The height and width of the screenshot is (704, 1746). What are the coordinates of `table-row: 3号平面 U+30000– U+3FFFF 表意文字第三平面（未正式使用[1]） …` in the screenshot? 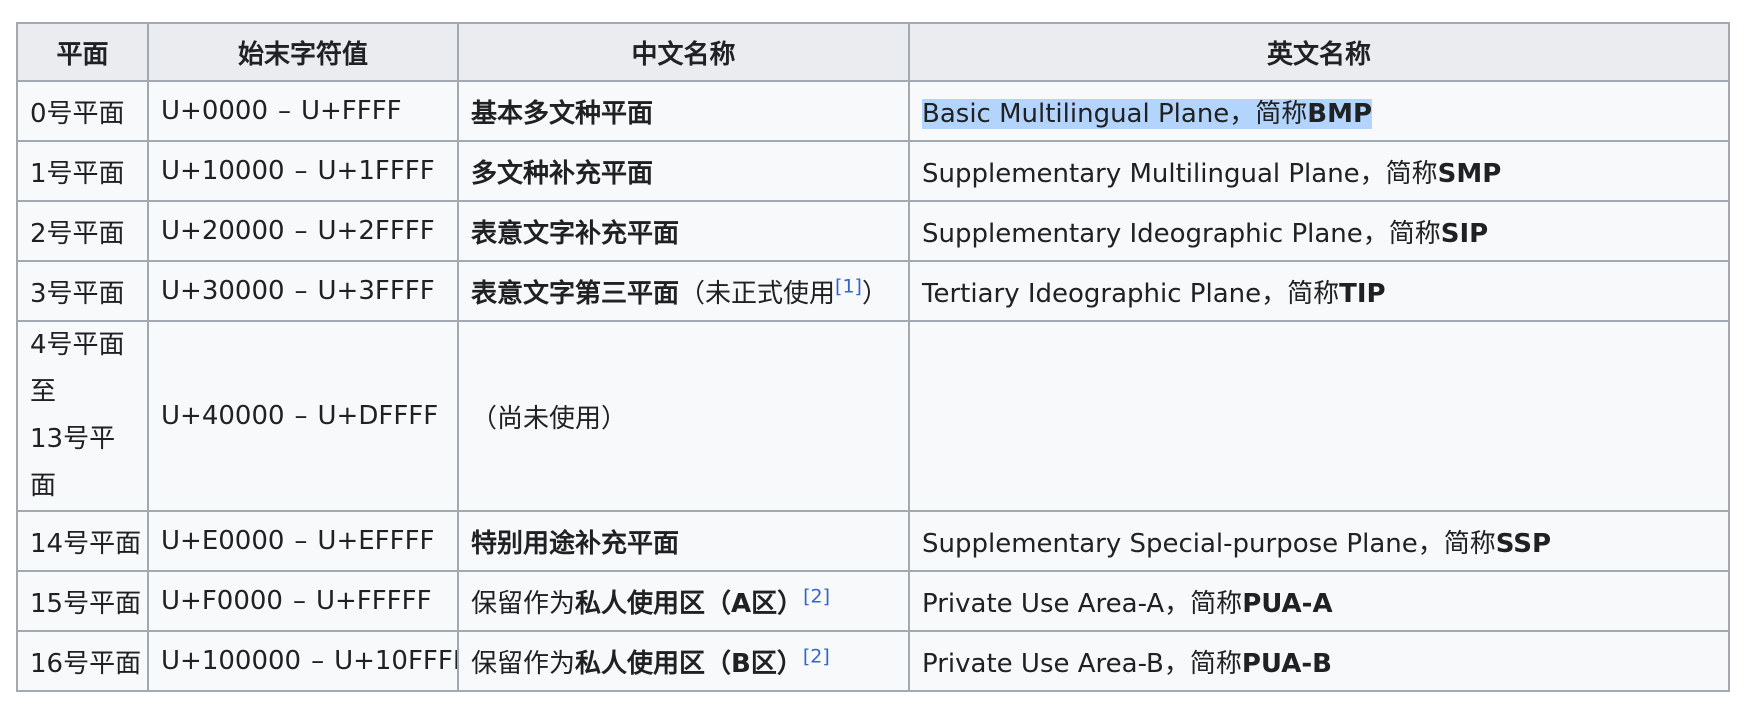 It's located at (873, 291).